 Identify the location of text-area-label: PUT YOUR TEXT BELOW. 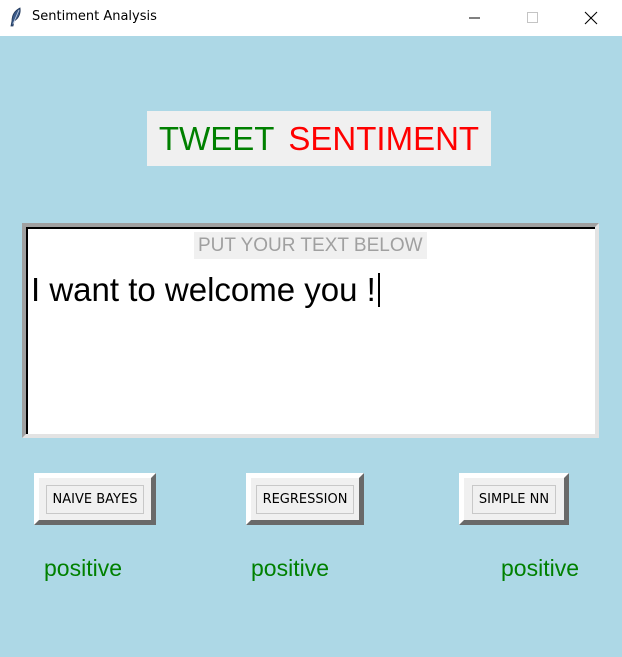
(310, 245).